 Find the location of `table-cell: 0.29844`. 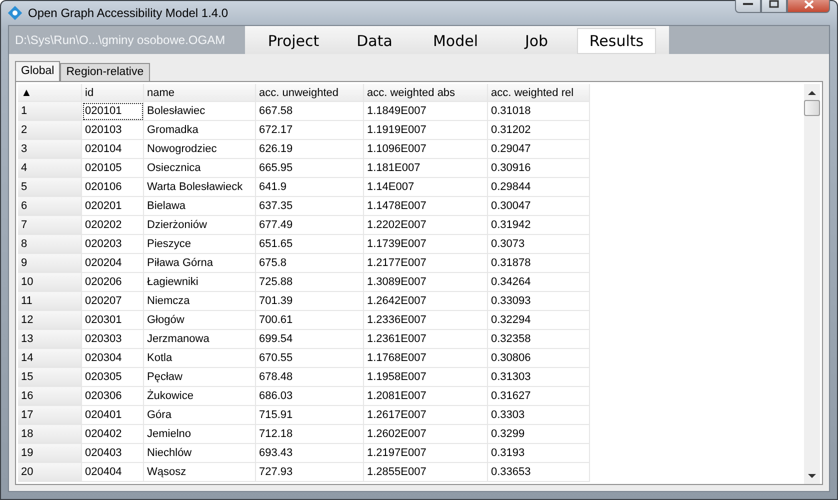

table-cell: 0.29844 is located at coordinates (539, 187).